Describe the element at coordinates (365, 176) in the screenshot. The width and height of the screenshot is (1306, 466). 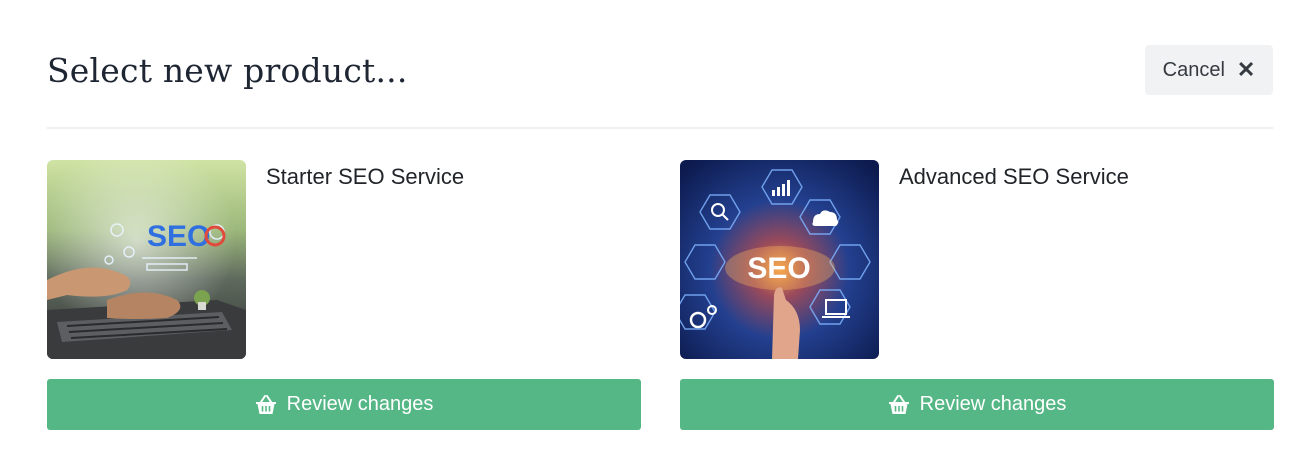
I see `product-name: Starter SEO Service` at that location.